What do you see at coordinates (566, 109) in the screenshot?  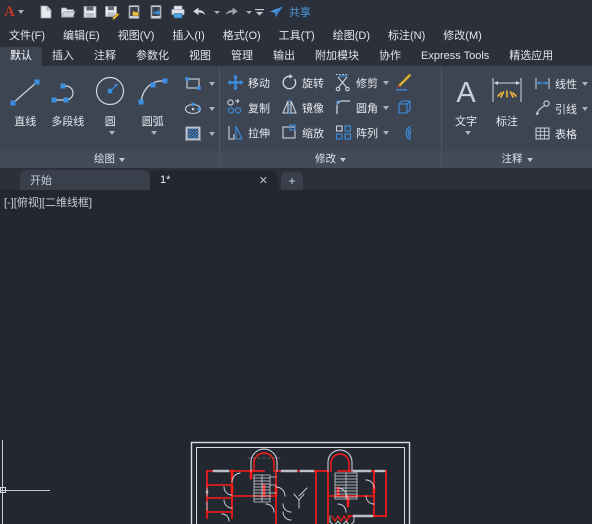 I see `leader-button-label: 引线` at bounding box center [566, 109].